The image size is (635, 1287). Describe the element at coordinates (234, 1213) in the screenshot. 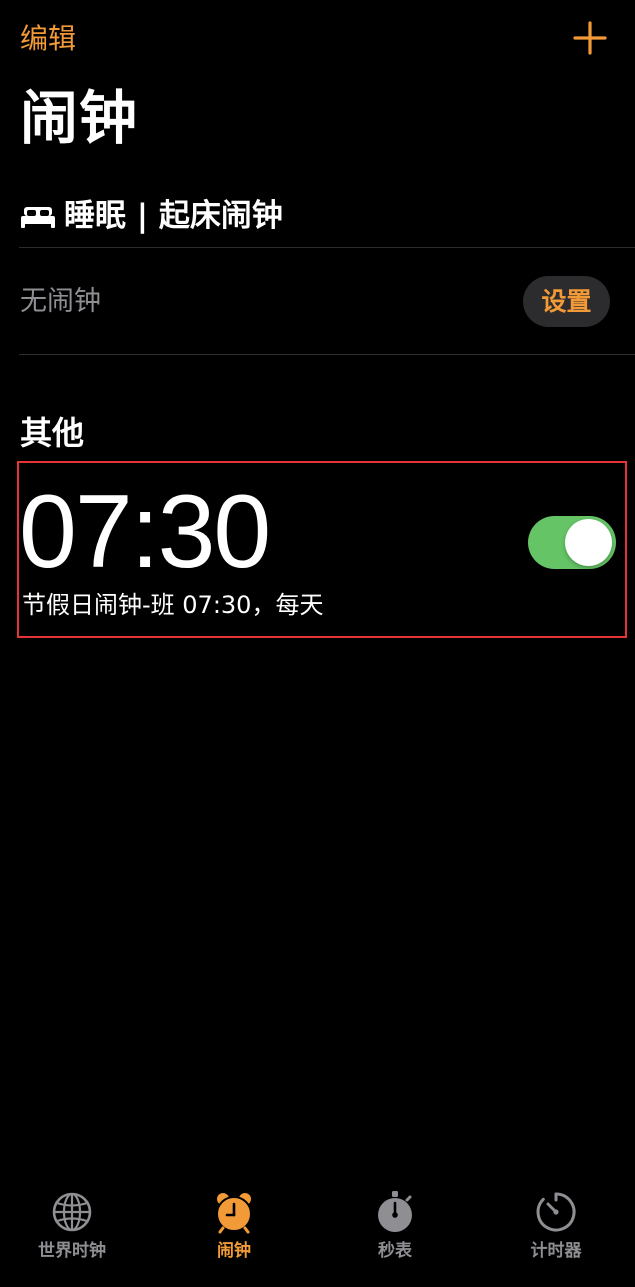

I see `alarm-clock-icon` at that location.